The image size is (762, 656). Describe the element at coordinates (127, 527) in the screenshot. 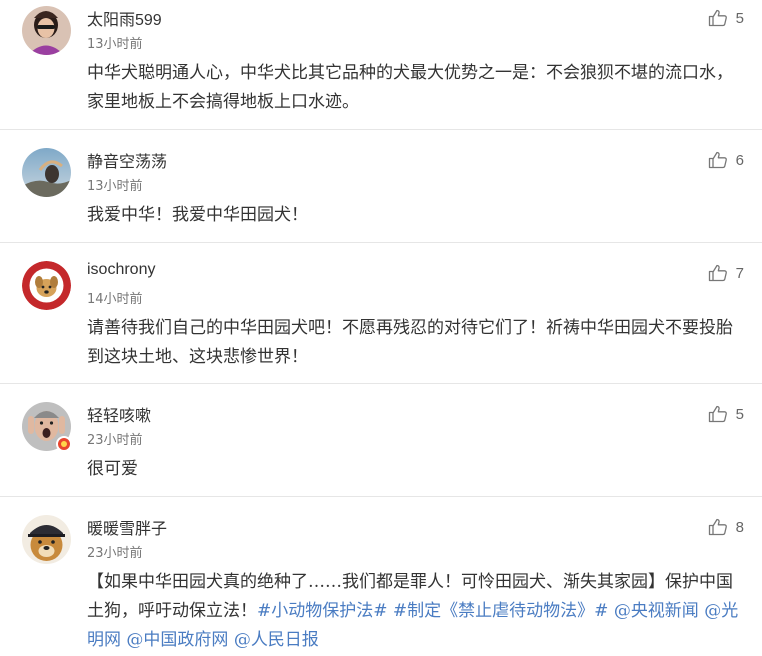

I see `username: 暖暖雪胖子` at that location.